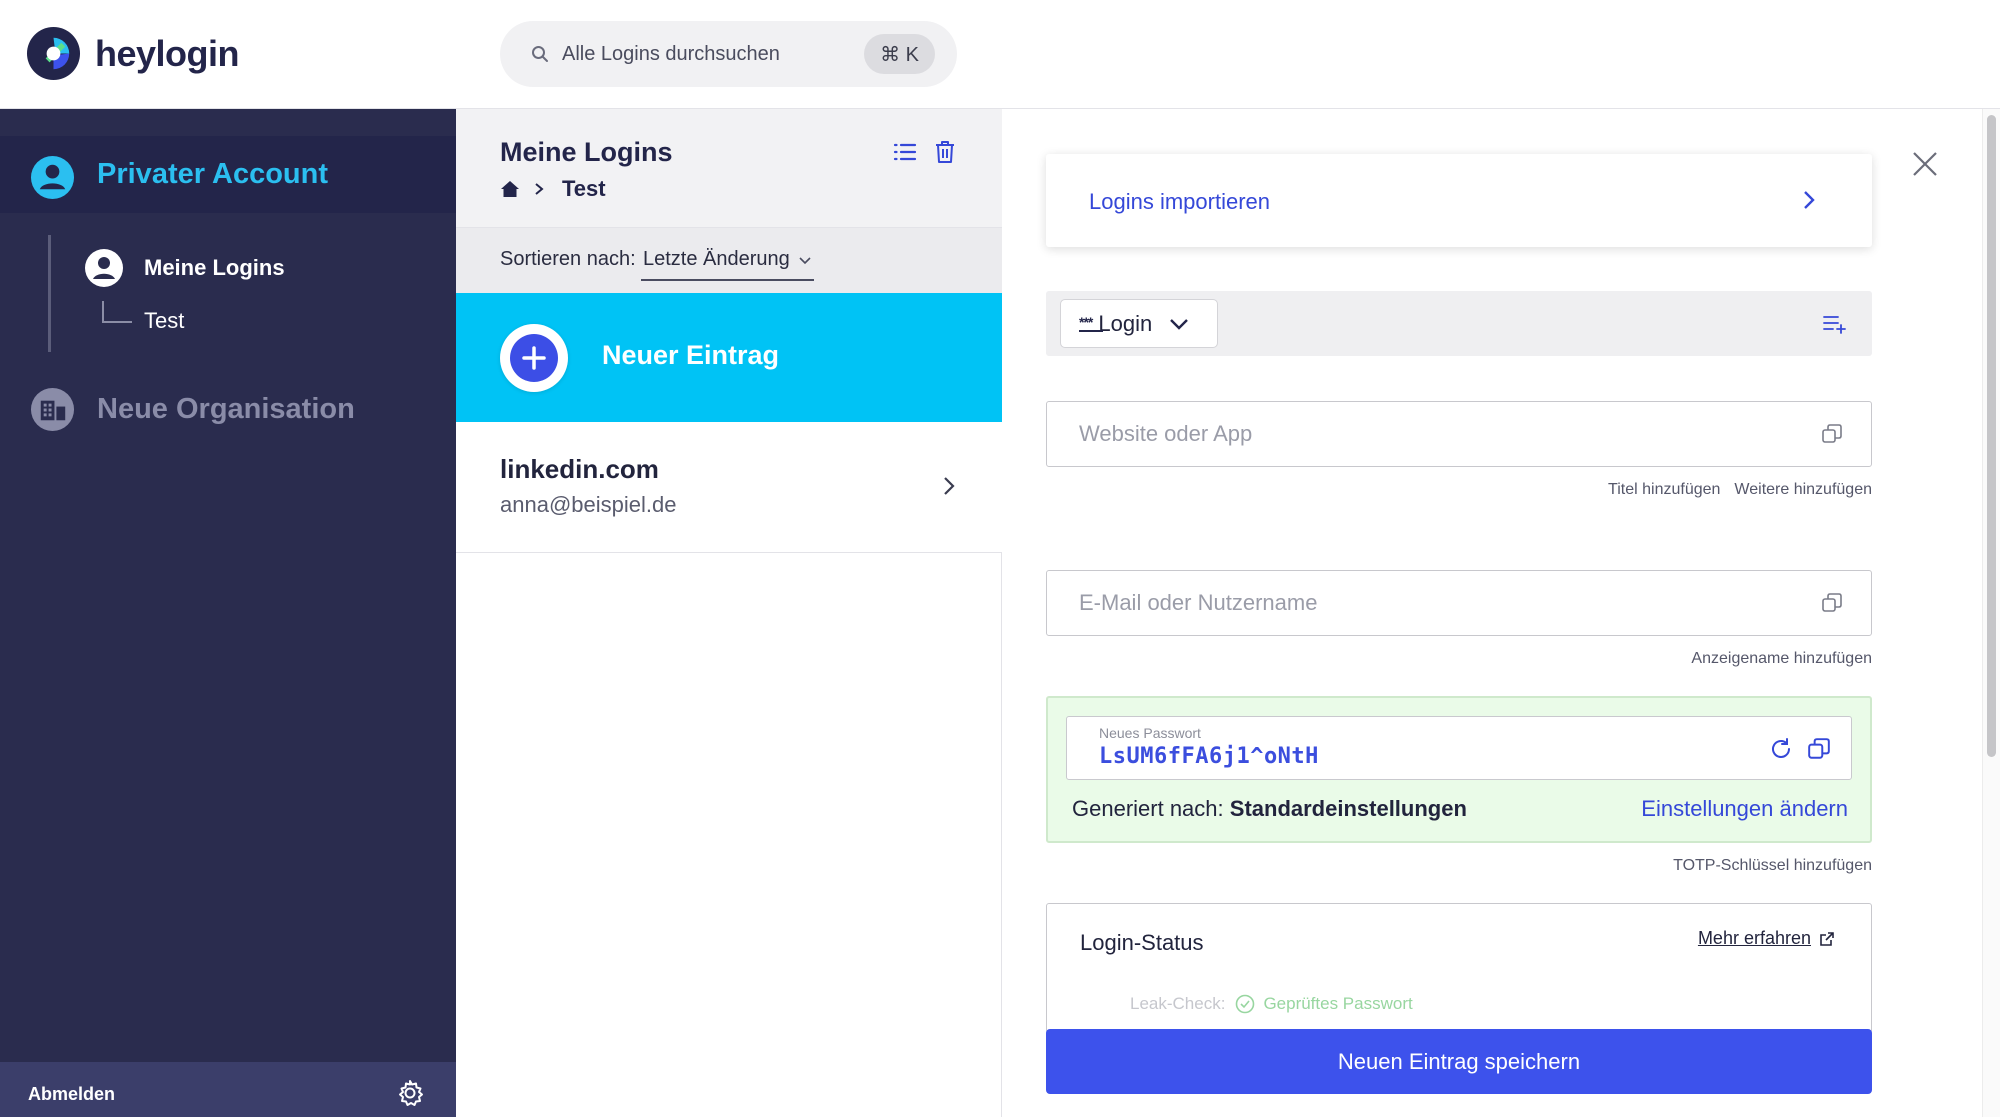  What do you see at coordinates (167, 53) in the screenshot?
I see `brand-name: heylogin` at bounding box center [167, 53].